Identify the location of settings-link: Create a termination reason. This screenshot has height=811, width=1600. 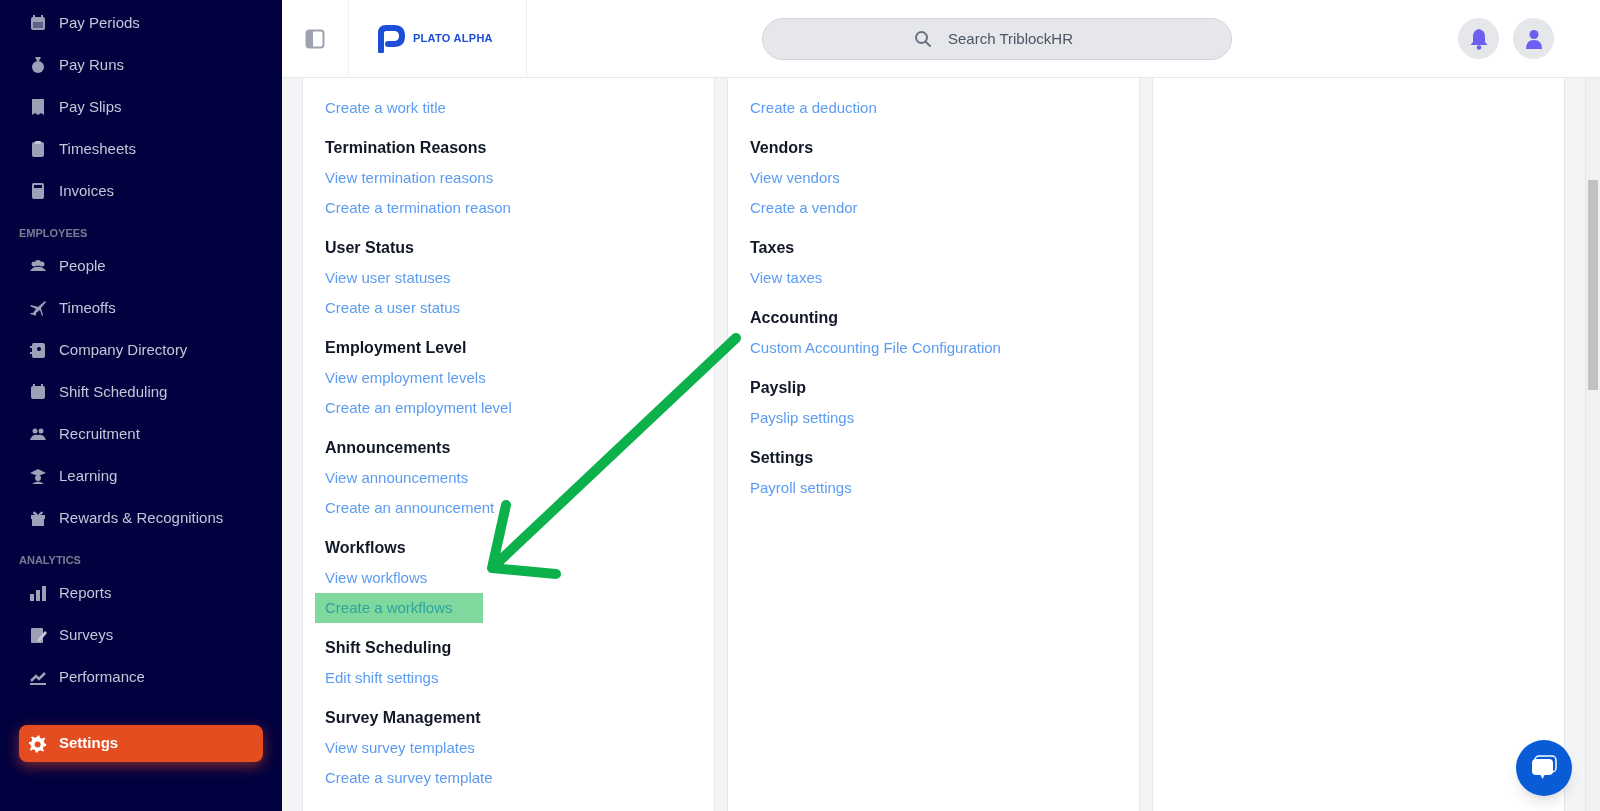
(418, 208).